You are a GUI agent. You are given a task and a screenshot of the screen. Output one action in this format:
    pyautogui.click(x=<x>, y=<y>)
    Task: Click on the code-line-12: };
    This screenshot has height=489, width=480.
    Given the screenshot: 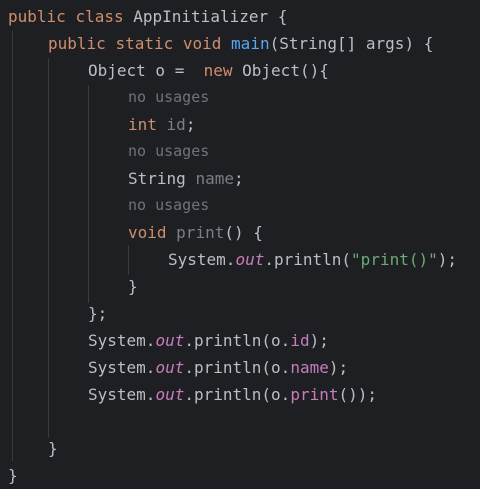 What is the action you would take?
    pyautogui.click(x=97, y=313)
    